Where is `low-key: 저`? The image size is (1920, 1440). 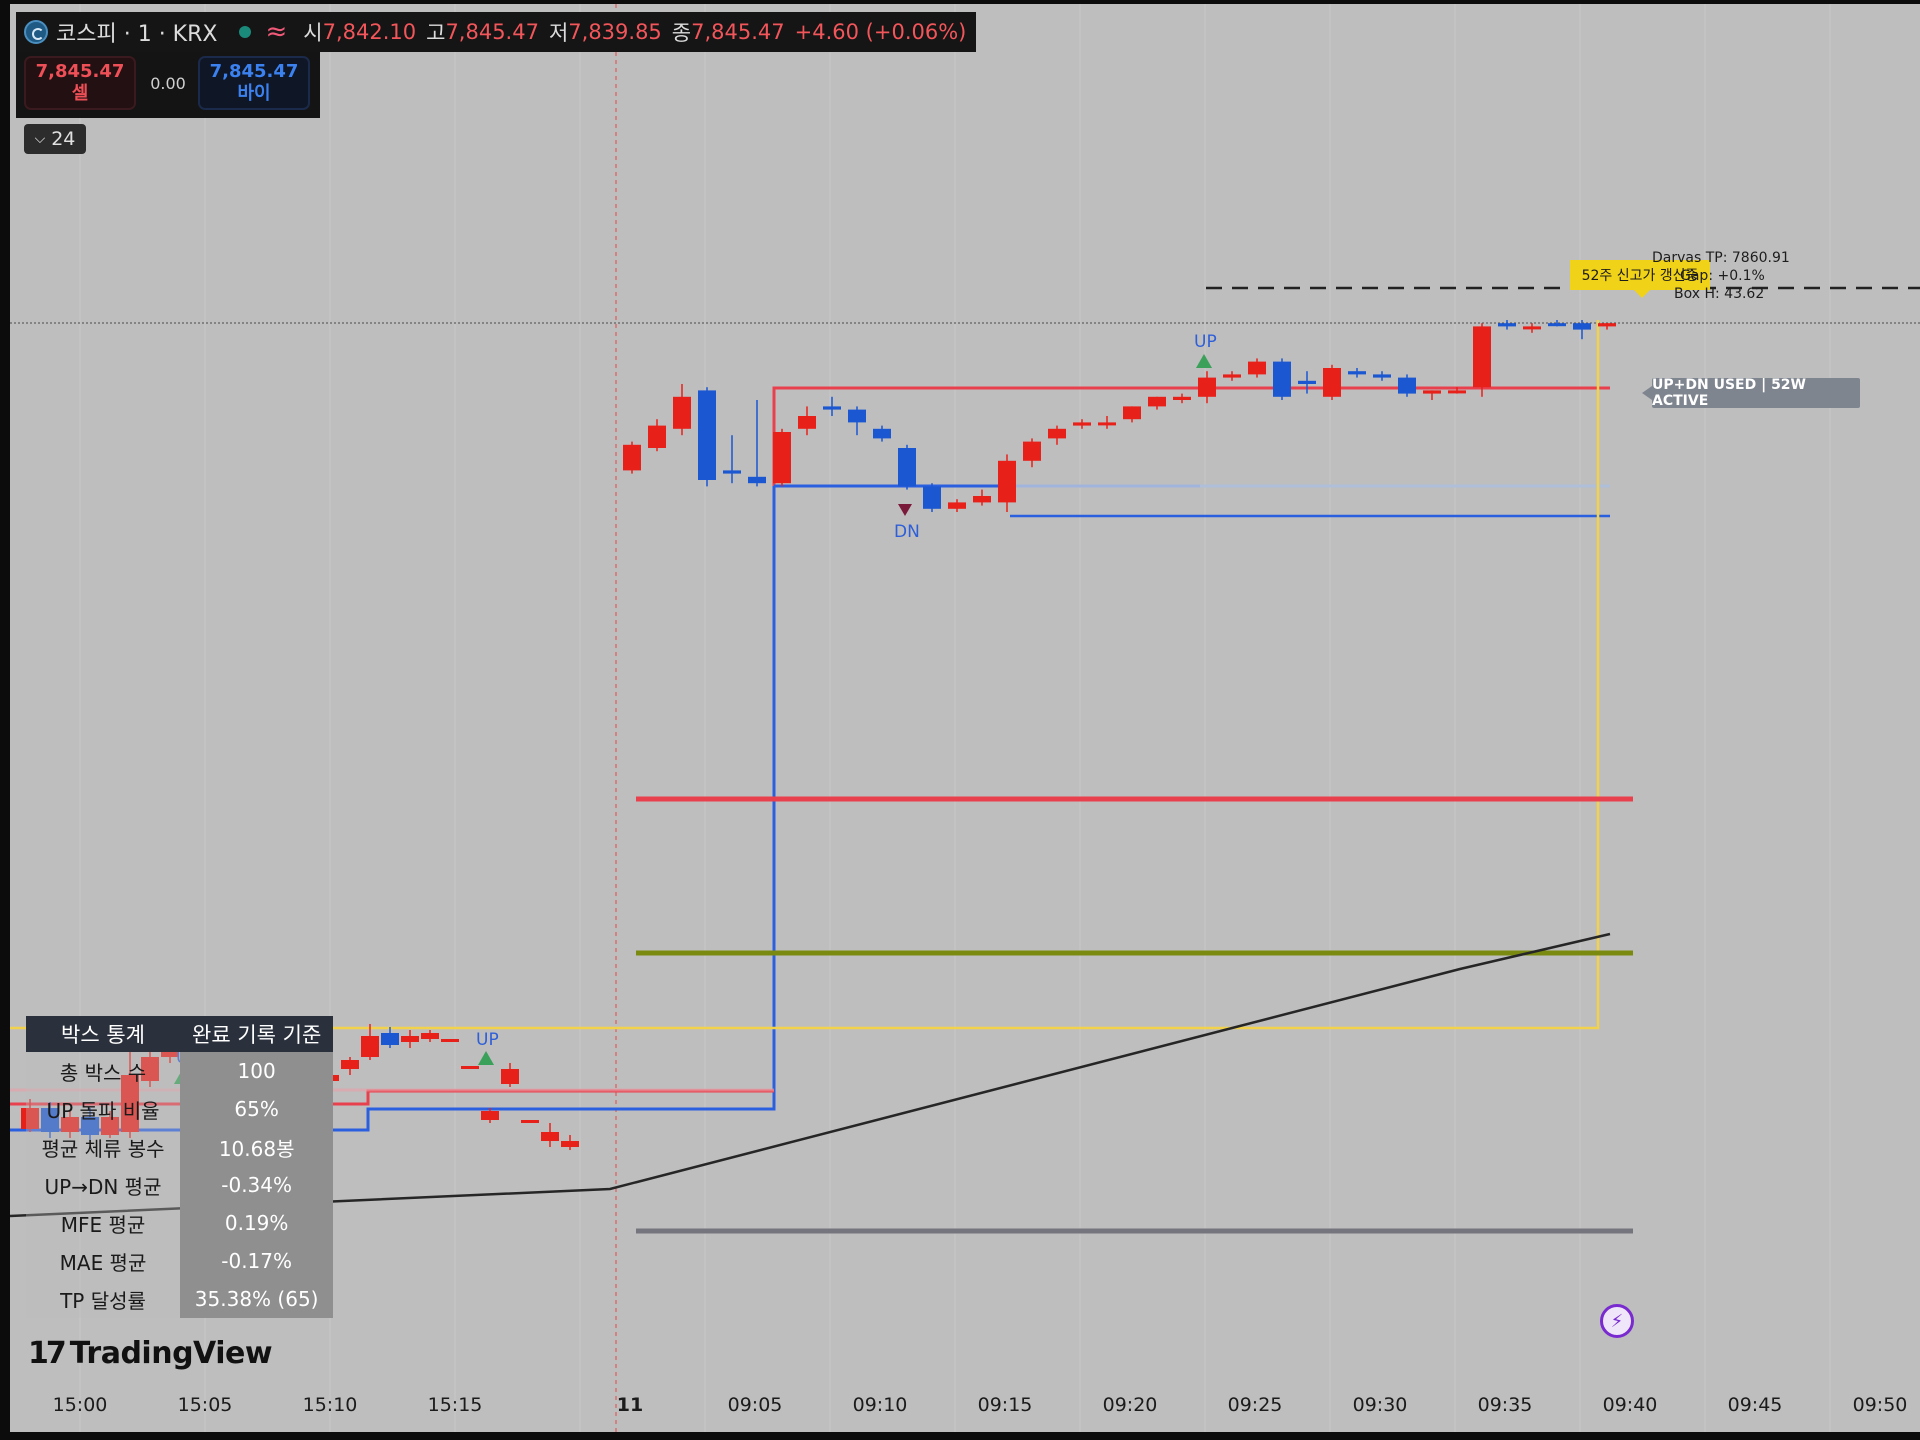 low-key: 저 is located at coordinates (558, 33).